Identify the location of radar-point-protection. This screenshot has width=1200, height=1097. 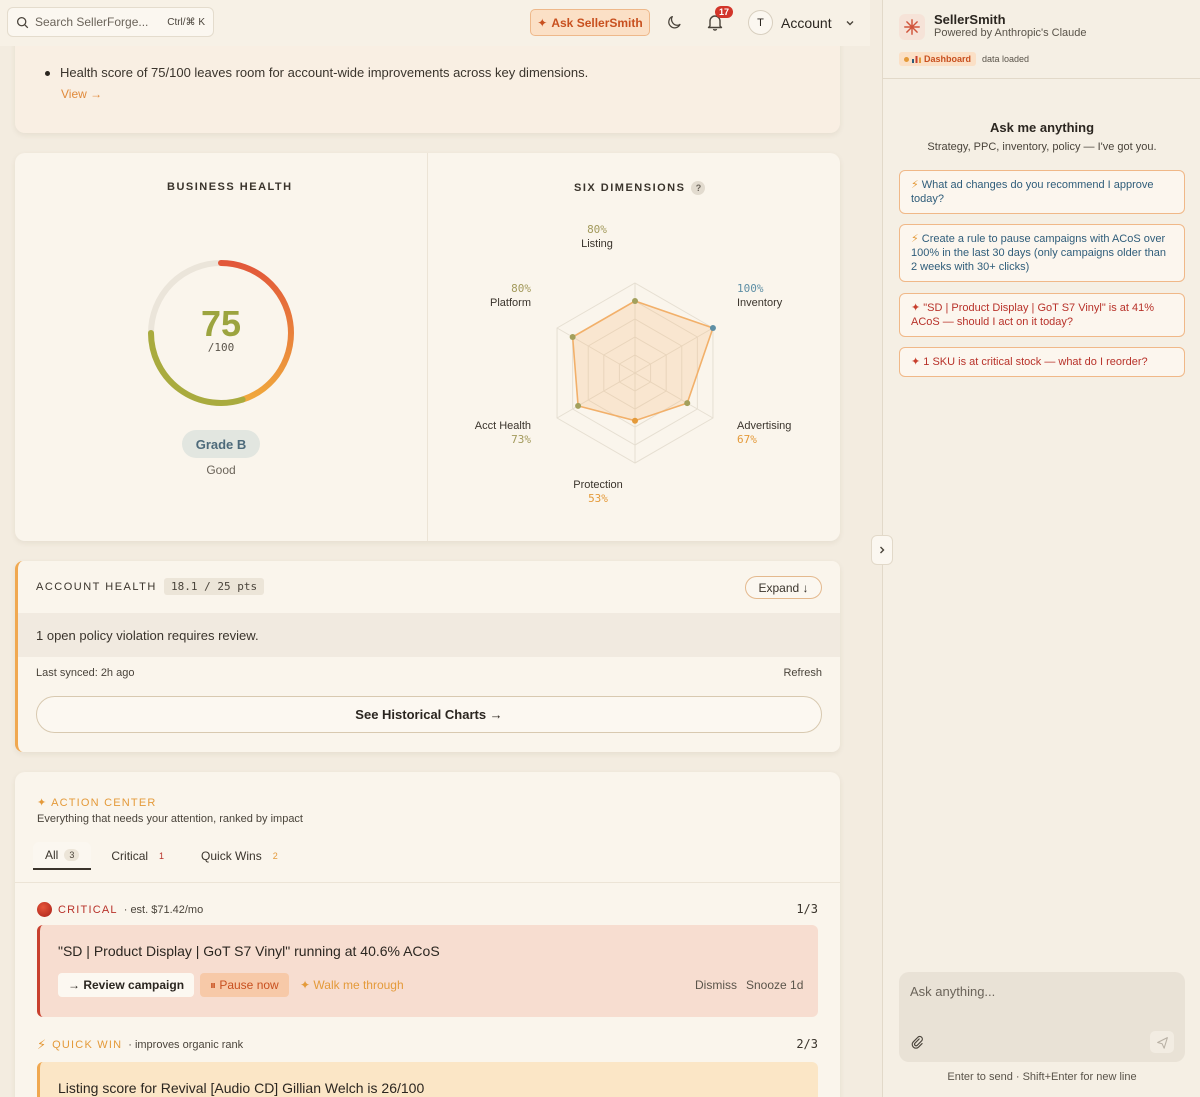
(635, 420).